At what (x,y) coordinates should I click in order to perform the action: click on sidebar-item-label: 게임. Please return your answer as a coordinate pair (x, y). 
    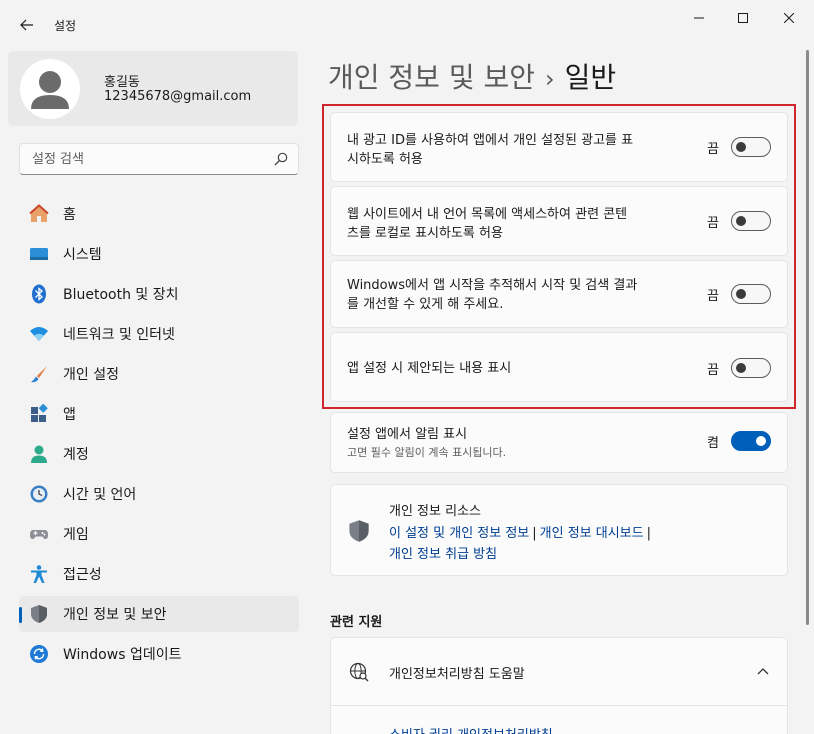
    Looking at the image, I should click on (76, 534).